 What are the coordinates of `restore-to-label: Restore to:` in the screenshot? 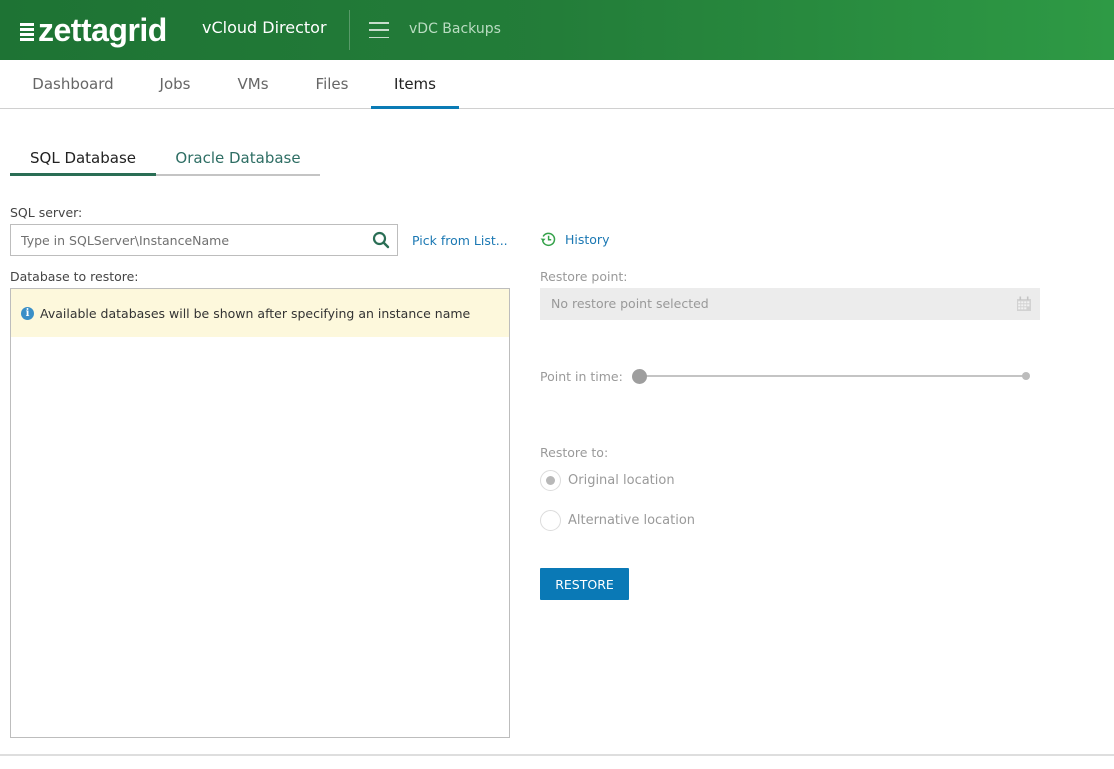 It's located at (574, 452).